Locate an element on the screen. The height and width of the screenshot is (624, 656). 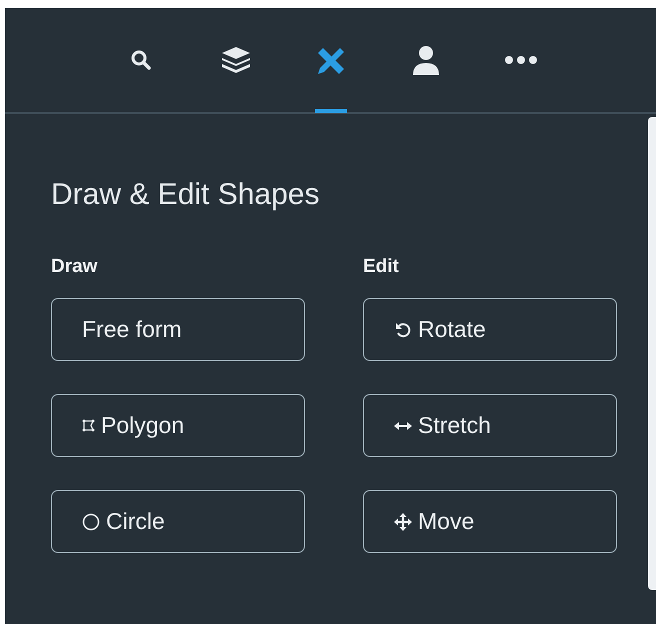
tool-button: Rotate is located at coordinates (490, 329).